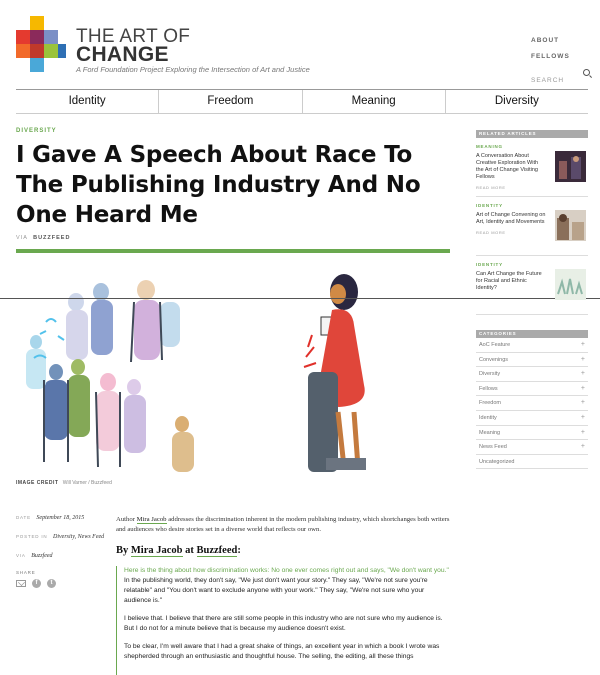  I want to click on byline-author-link: Mira Jacob, so click(156, 551).